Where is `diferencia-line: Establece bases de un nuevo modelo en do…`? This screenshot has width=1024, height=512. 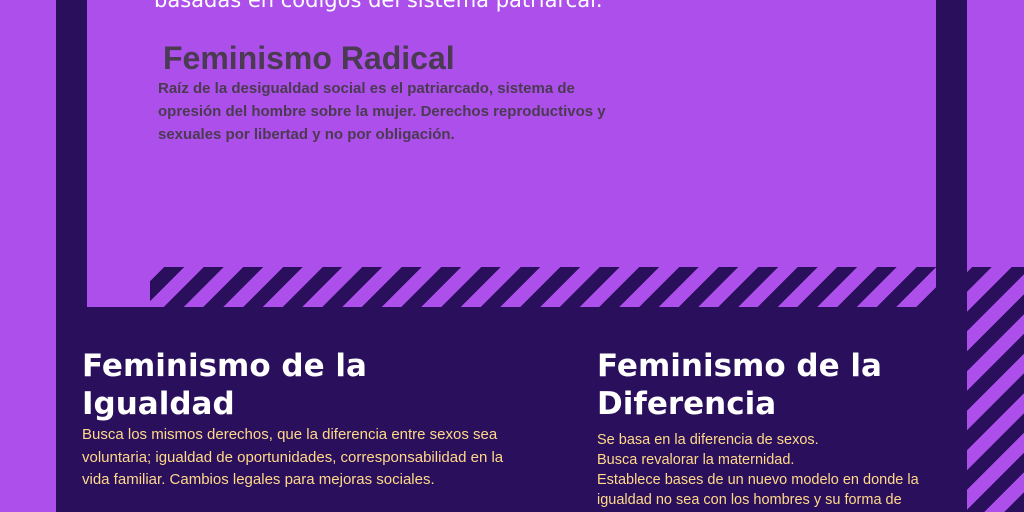
diferencia-line: Establece bases de un nuevo modelo en do… is located at coordinates (758, 490).